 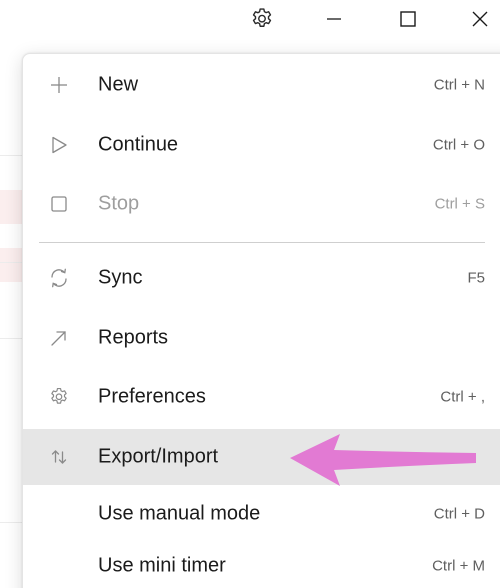 What do you see at coordinates (462, 397) in the screenshot?
I see `menu-item-shortcut: Ctrl + ,` at bounding box center [462, 397].